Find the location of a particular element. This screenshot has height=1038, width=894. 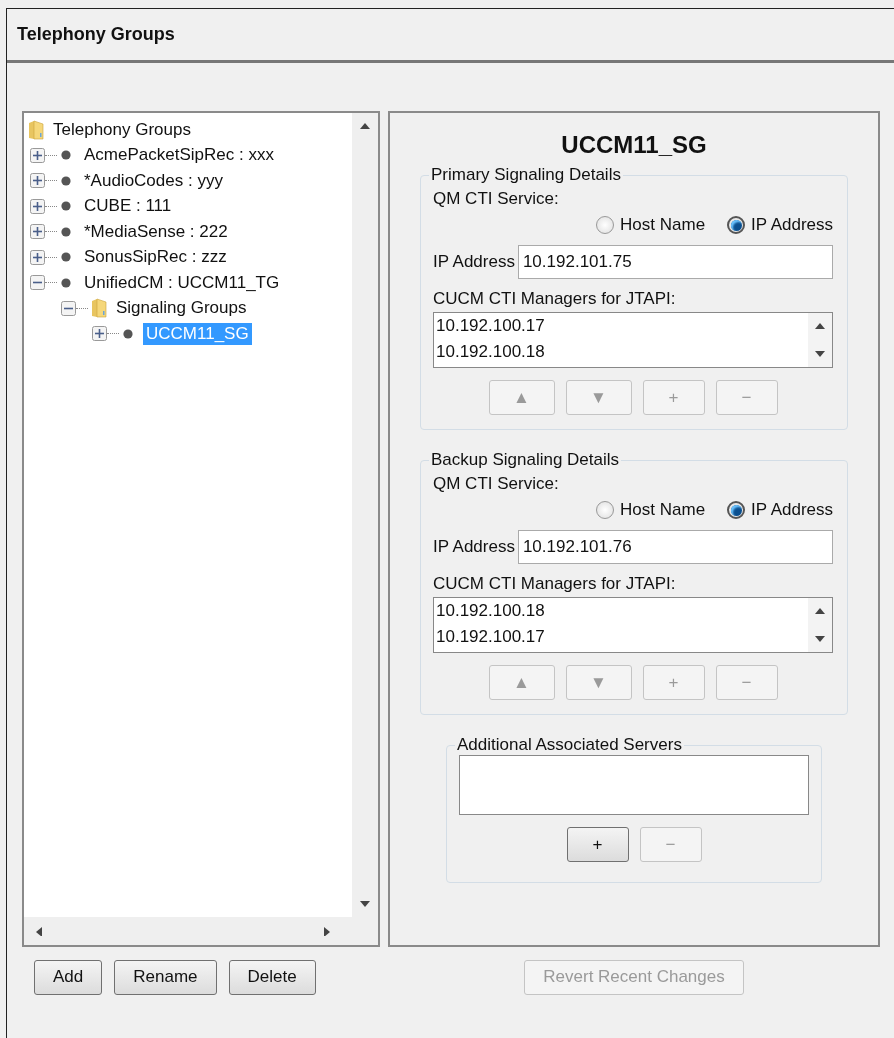

button: Rename is located at coordinates (165, 977).